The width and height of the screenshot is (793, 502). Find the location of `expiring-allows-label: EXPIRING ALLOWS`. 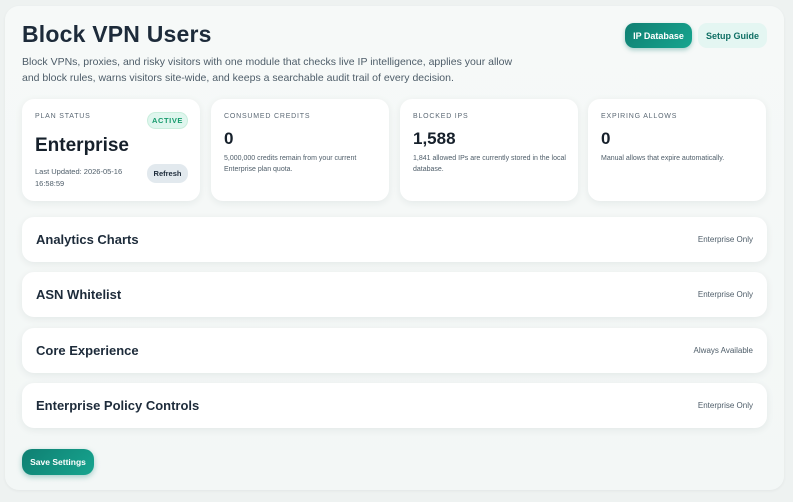

expiring-allows-label: EXPIRING ALLOWS is located at coordinates (639, 116).